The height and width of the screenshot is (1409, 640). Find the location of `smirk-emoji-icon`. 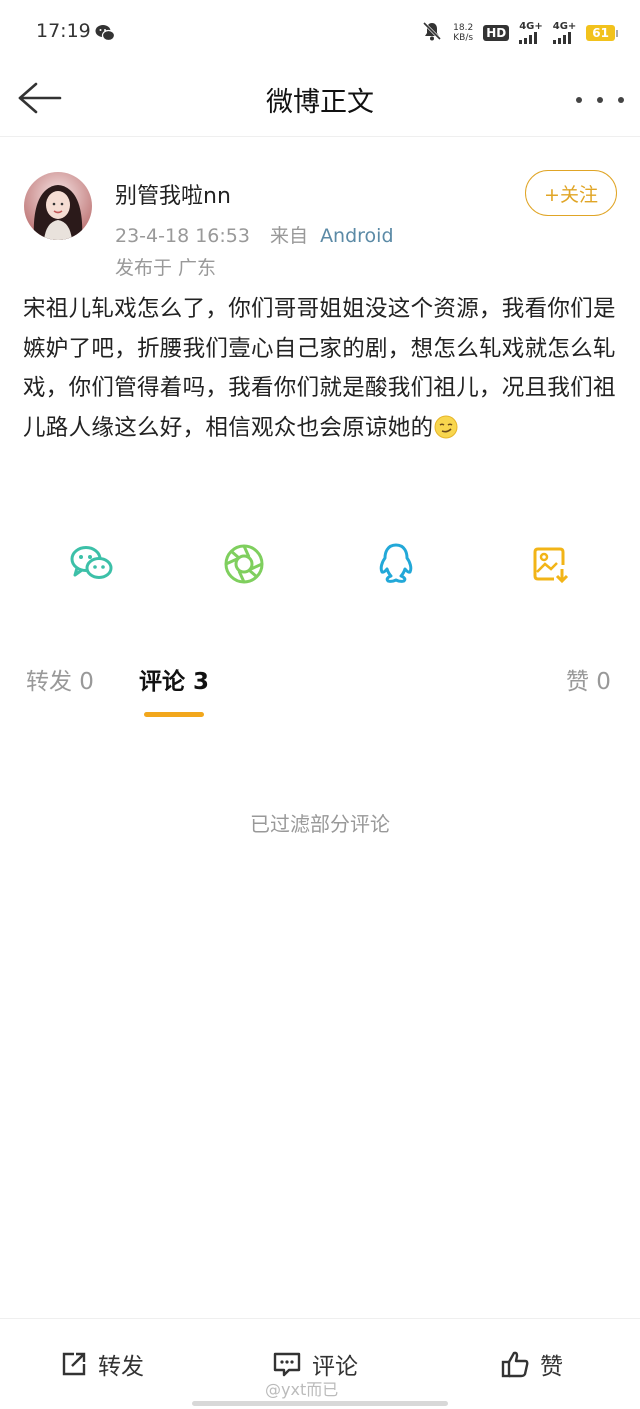

smirk-emoji-icon is located at coordinates (446, 433).